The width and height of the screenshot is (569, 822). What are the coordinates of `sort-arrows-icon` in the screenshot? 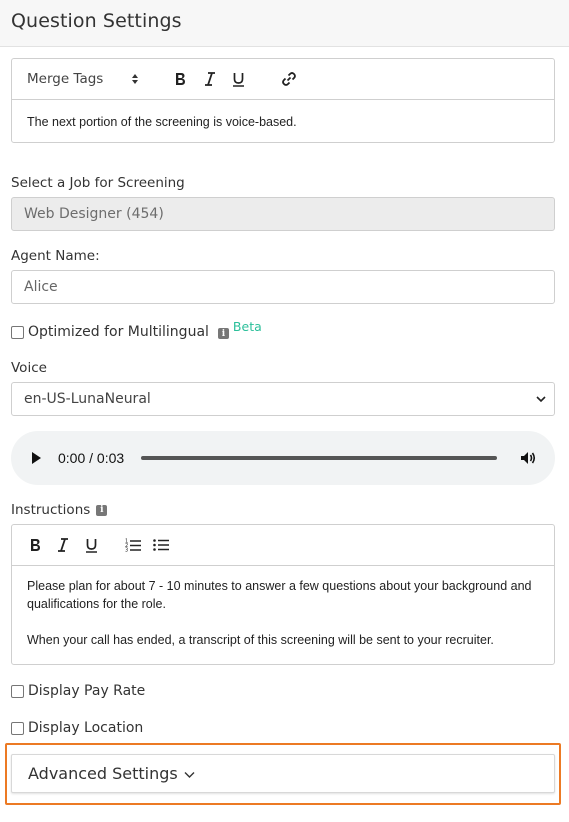 It's located at (135, 79).